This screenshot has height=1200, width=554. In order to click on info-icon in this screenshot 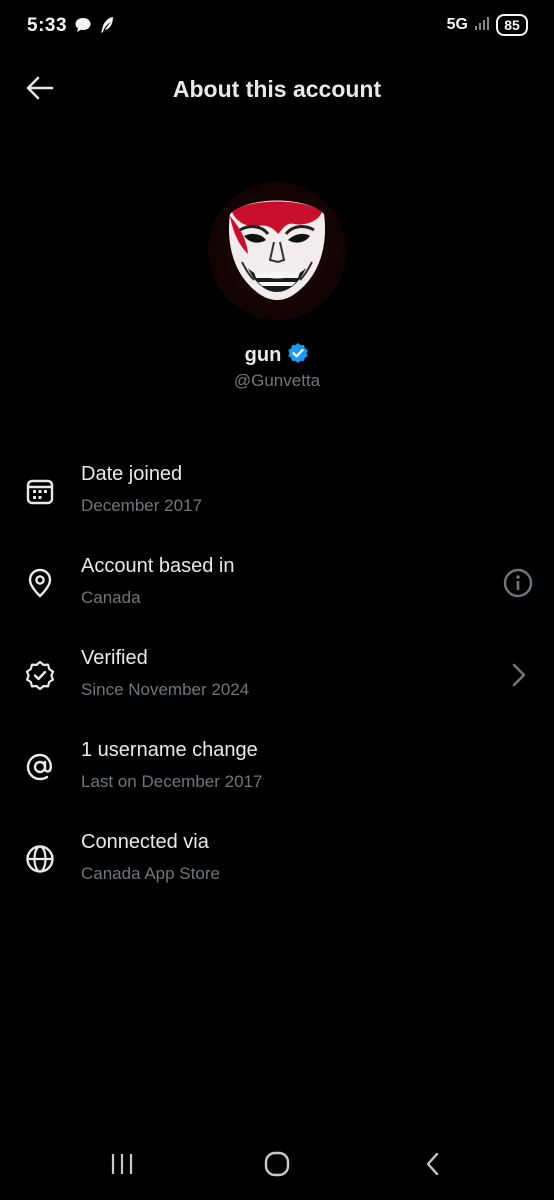, I will do `click(518, 583)`.